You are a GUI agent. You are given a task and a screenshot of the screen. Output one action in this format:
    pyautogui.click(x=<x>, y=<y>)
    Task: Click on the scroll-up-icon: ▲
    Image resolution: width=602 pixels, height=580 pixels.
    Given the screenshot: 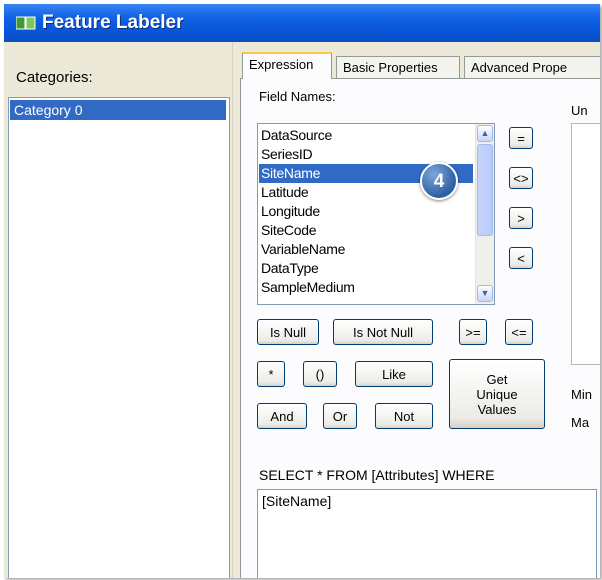 What is the action you would take?
    pyautogui.click(x=485, y=133)
    